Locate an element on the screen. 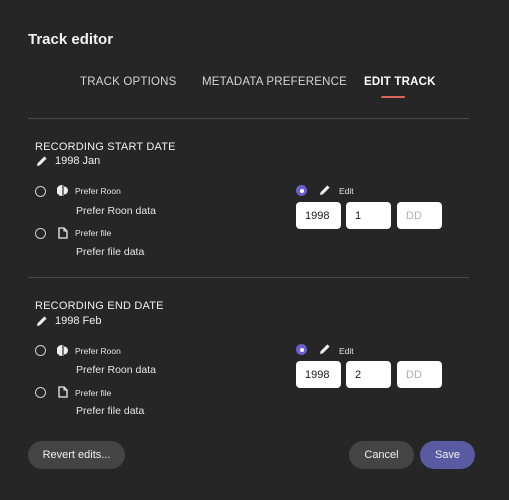 The image size is (509, 500). end-year-input is located at coordinates (318, 374).